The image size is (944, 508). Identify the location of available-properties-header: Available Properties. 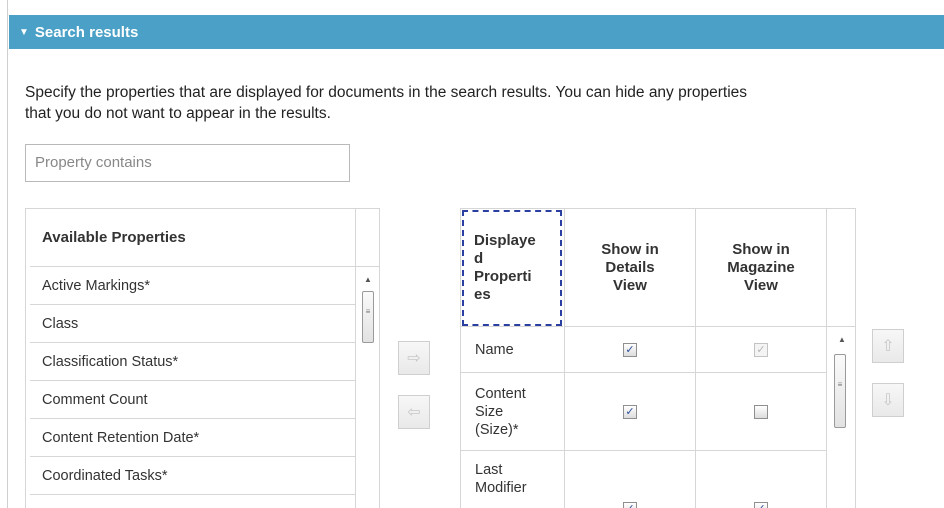
(192, 238).